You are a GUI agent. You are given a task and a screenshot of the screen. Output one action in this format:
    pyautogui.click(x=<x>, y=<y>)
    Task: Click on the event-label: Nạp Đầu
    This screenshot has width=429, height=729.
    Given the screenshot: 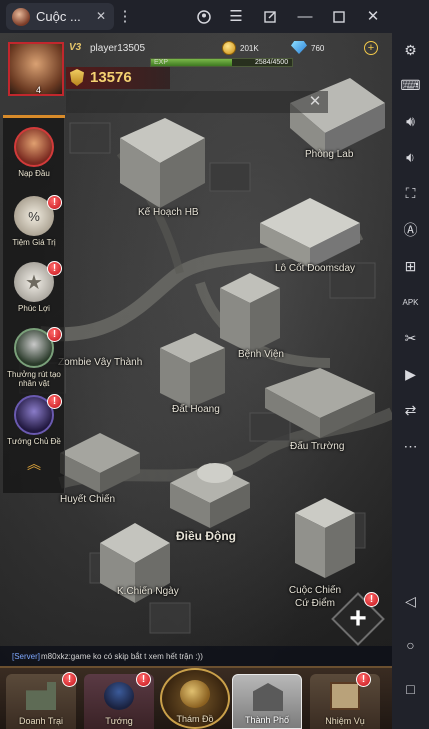 What is the action you would take?
    pyautogui.click(x=34, y=173)
    